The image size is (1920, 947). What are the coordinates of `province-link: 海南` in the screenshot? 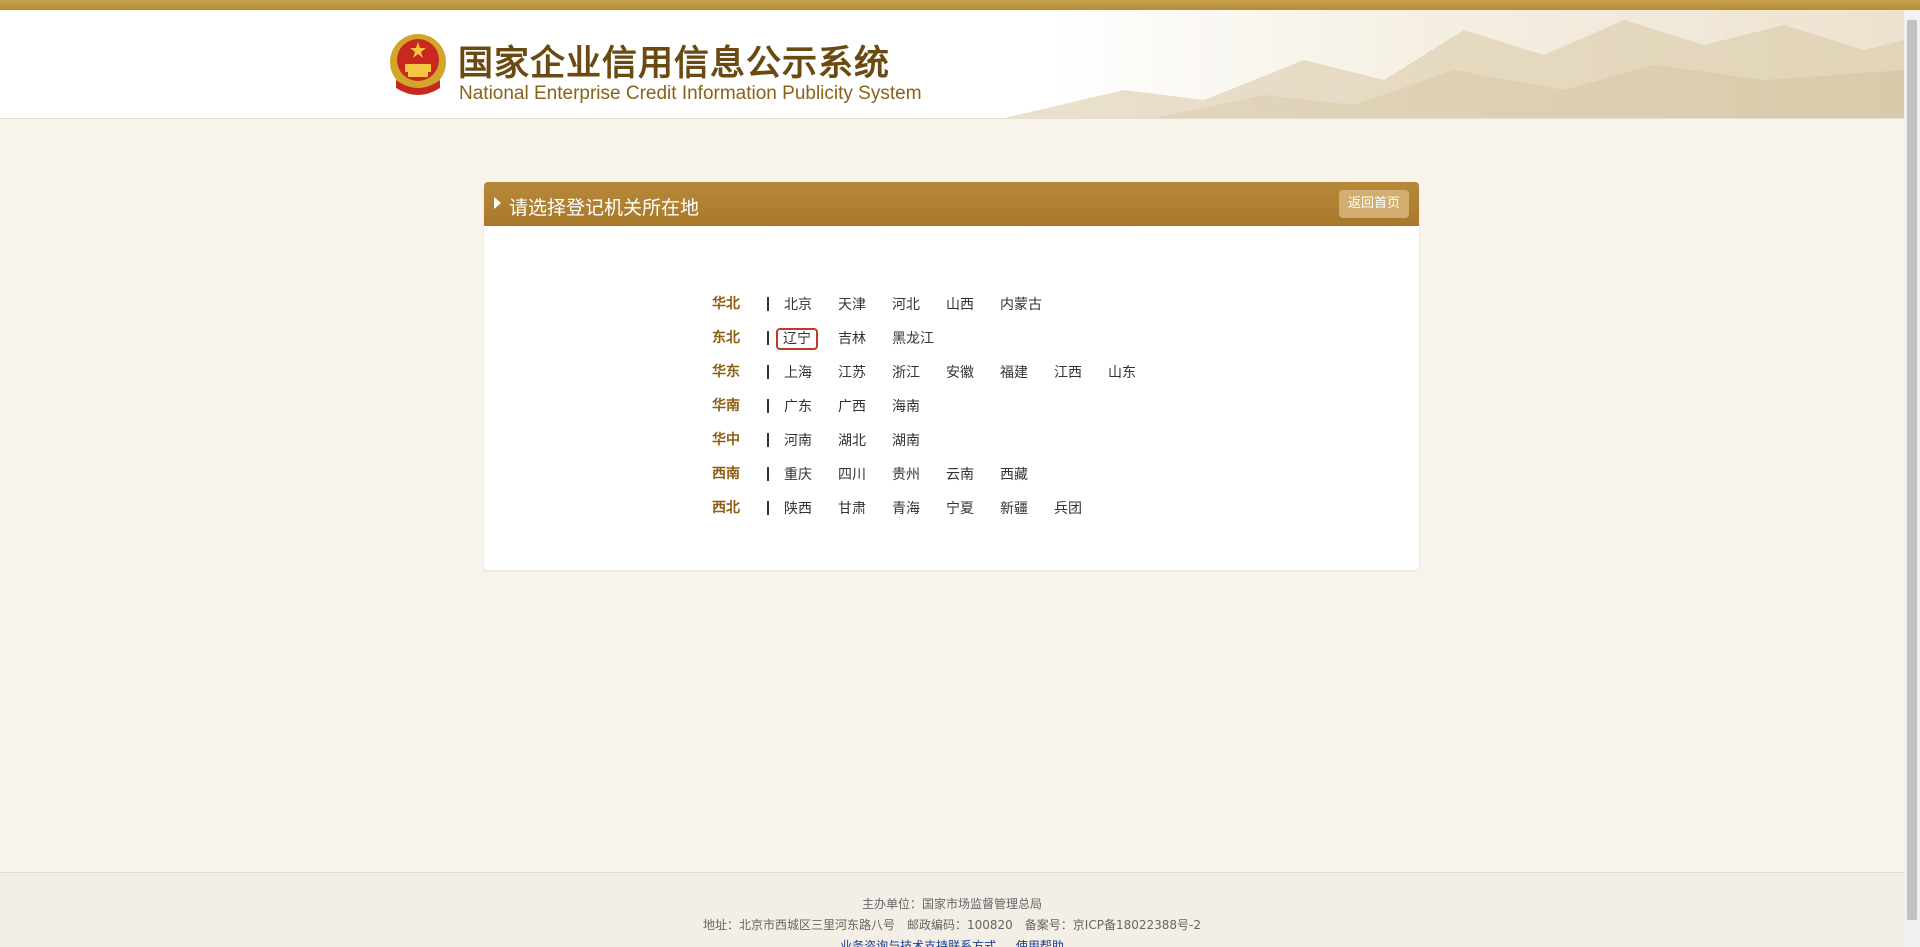 It's located at (919, 407).